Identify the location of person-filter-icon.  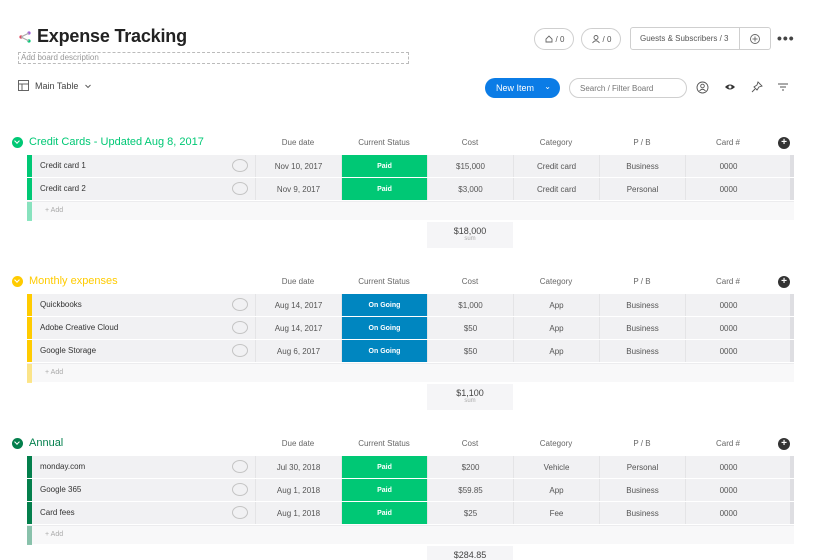
(702, 87).